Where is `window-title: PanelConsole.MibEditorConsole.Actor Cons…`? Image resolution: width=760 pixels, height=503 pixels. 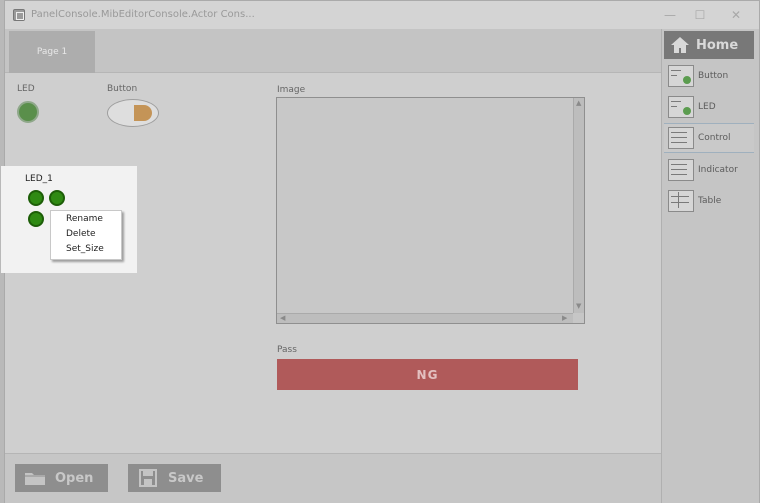 window-title: PanelConsole.MibEditorConsole.Actor Cons… is located at coordinates (143, 14).